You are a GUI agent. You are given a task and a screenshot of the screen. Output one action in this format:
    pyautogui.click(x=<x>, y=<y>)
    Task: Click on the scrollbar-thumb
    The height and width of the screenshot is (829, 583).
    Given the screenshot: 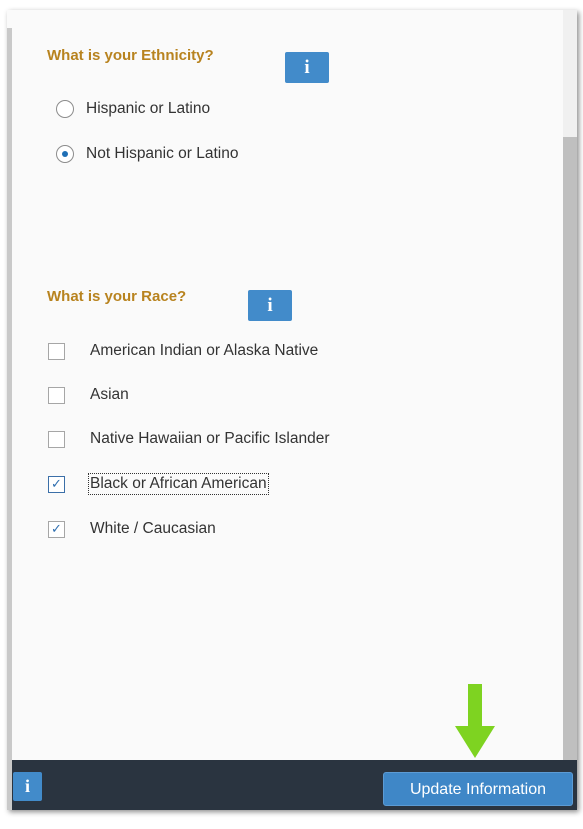 What is the action you would take?
    pyautogui.click(x=570, y=448)
    